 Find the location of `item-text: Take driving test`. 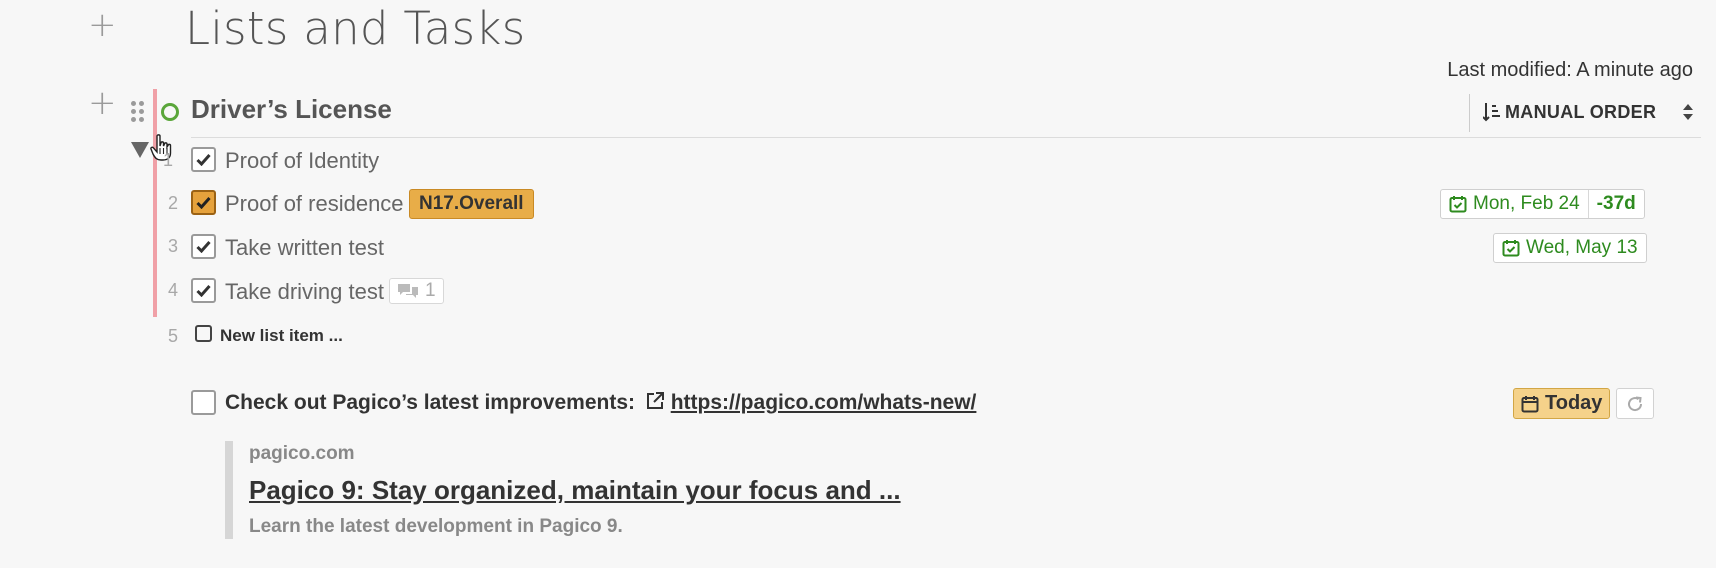

item-text: Take driving test is located at coordinates (304, 292).